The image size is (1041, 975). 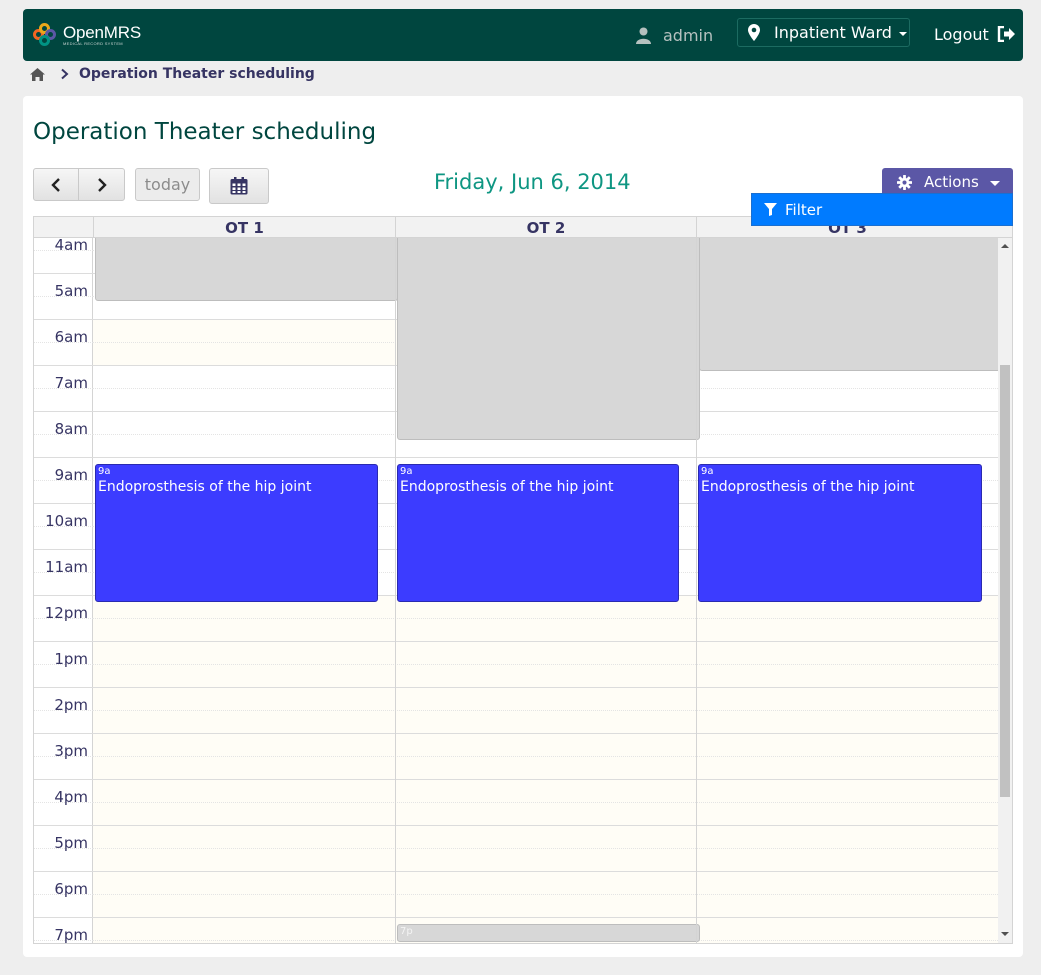 I want to click on hour-label: 2pm, so click(x=71, y=705).